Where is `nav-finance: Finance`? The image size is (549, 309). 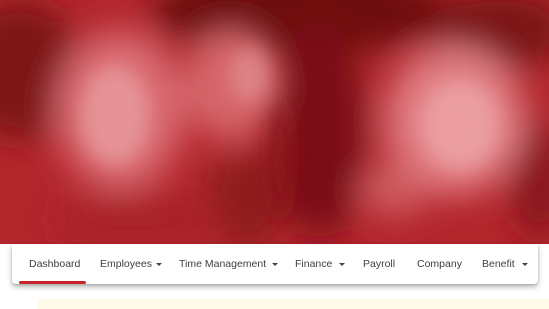 nav-finance: Finance is located at coordinates (320, 264).